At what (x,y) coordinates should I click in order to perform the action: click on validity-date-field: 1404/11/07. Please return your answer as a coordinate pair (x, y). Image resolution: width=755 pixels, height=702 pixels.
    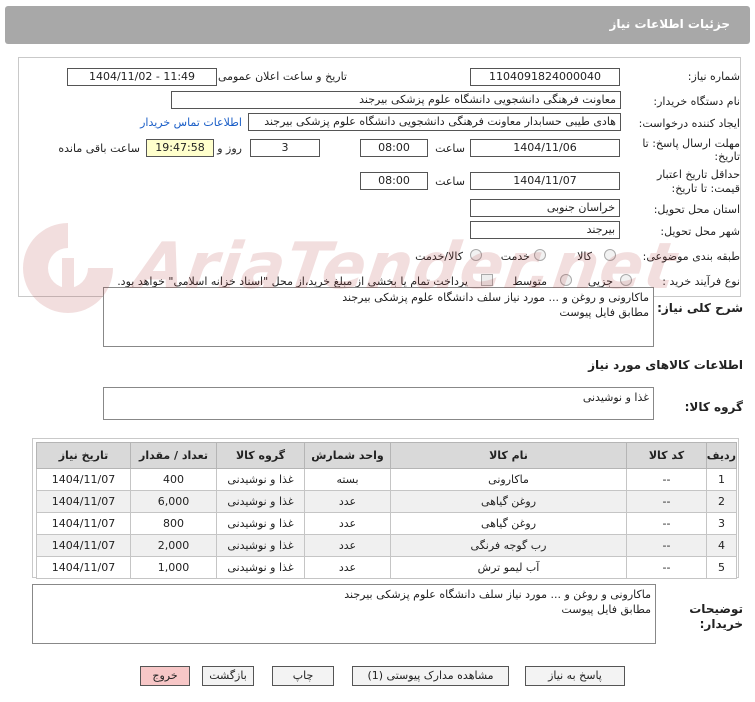
    Looking at the image, I should click on (545, 181).